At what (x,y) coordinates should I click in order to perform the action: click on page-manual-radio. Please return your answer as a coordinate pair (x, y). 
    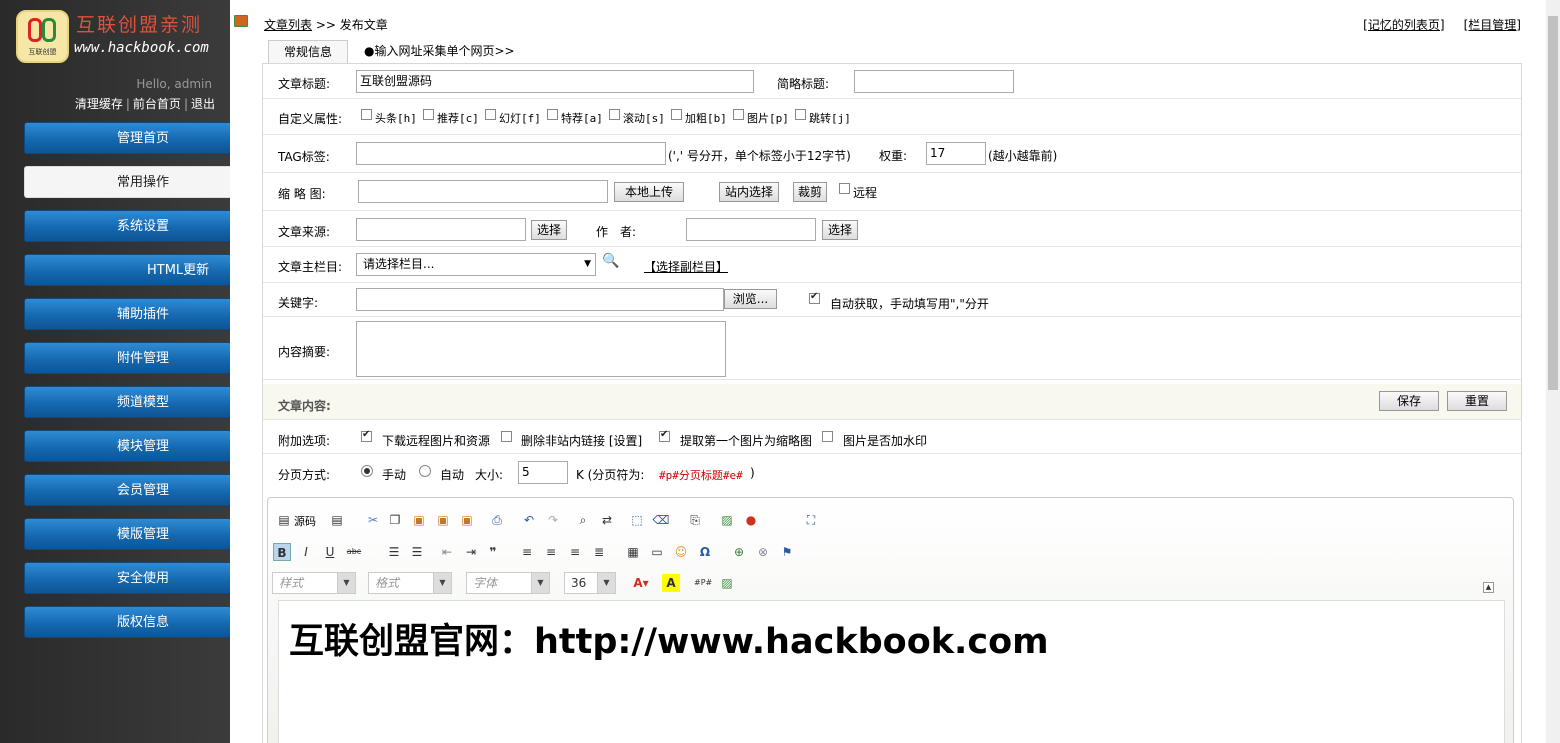
    Looking at the image, I should click on (367, 471).